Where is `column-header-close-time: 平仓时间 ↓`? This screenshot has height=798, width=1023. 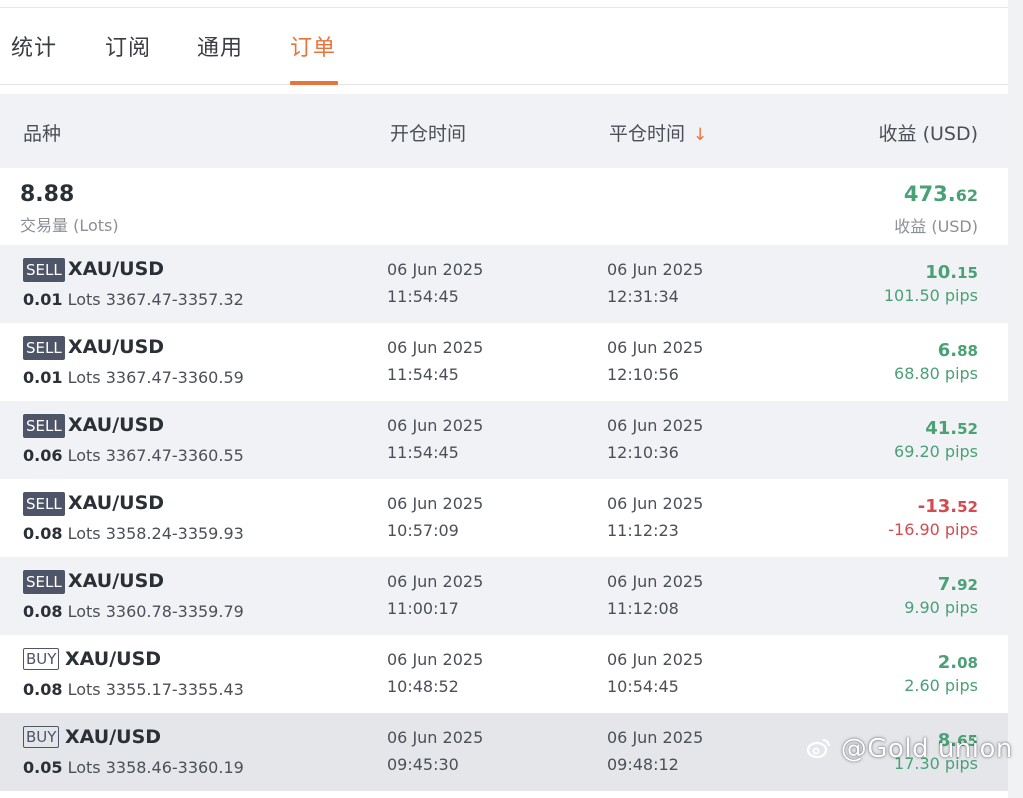 column-header-close-time: 平仓时间 ↓ is located at coordinates (658, 132).